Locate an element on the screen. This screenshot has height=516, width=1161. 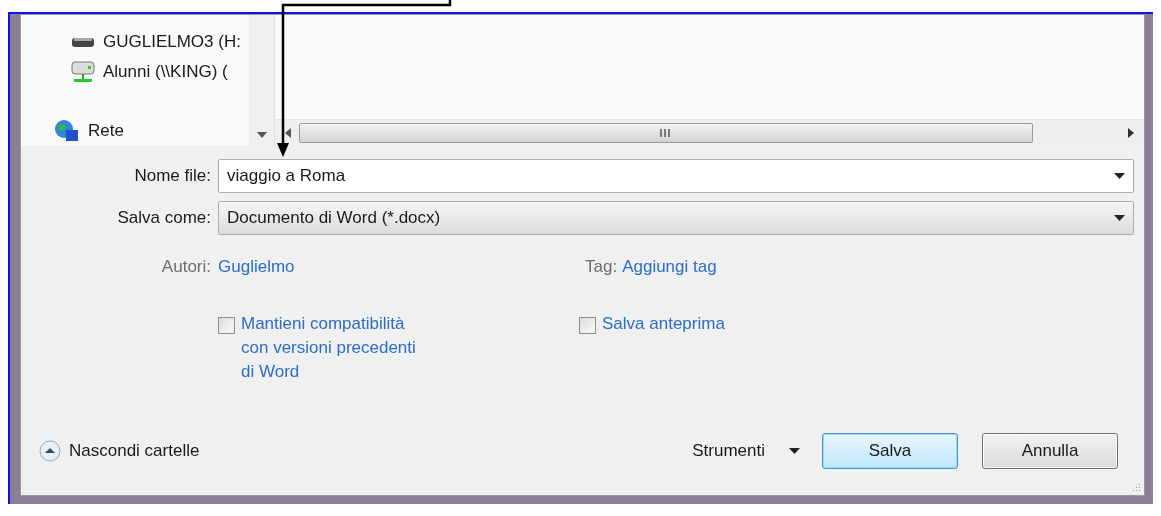
file-name-field: viaggio a Roma is located at coordinates (676, 176).